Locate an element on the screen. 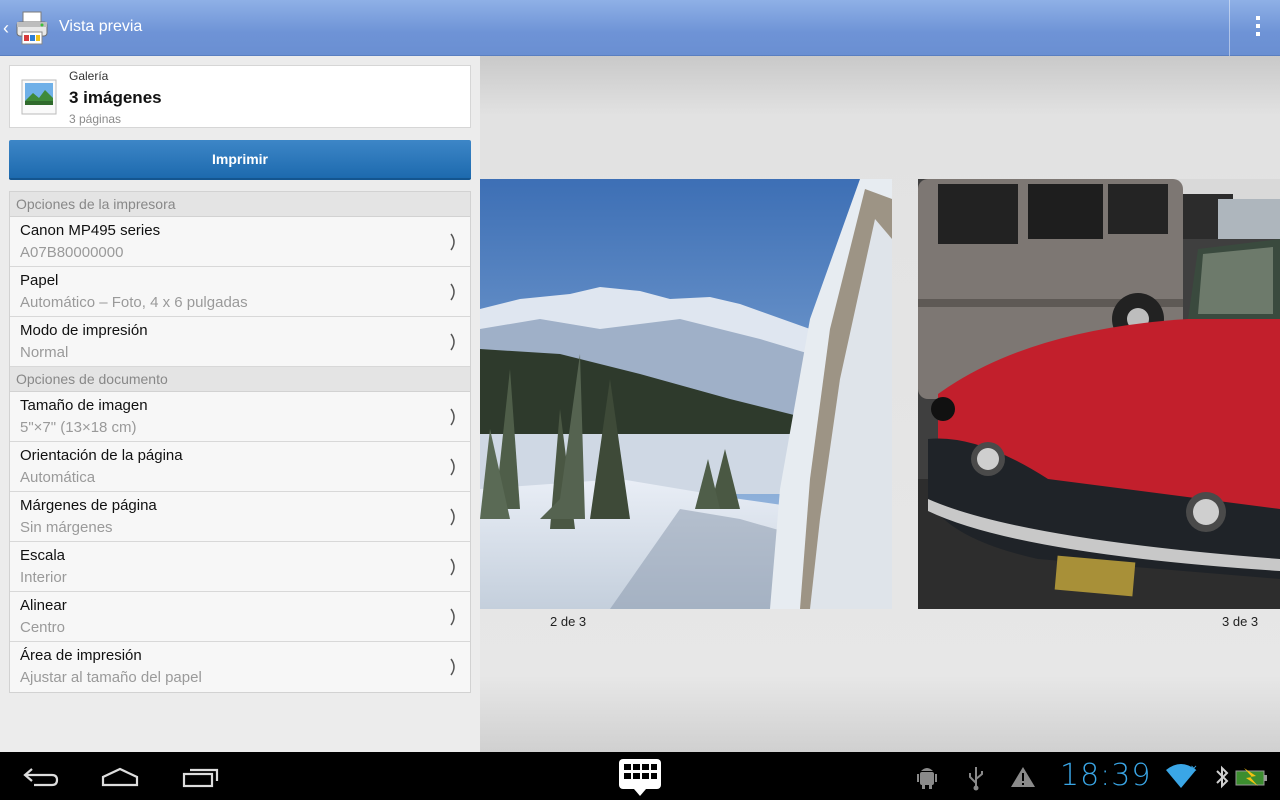  setting-label: Área de impresión is located at coordinates (81, 655).